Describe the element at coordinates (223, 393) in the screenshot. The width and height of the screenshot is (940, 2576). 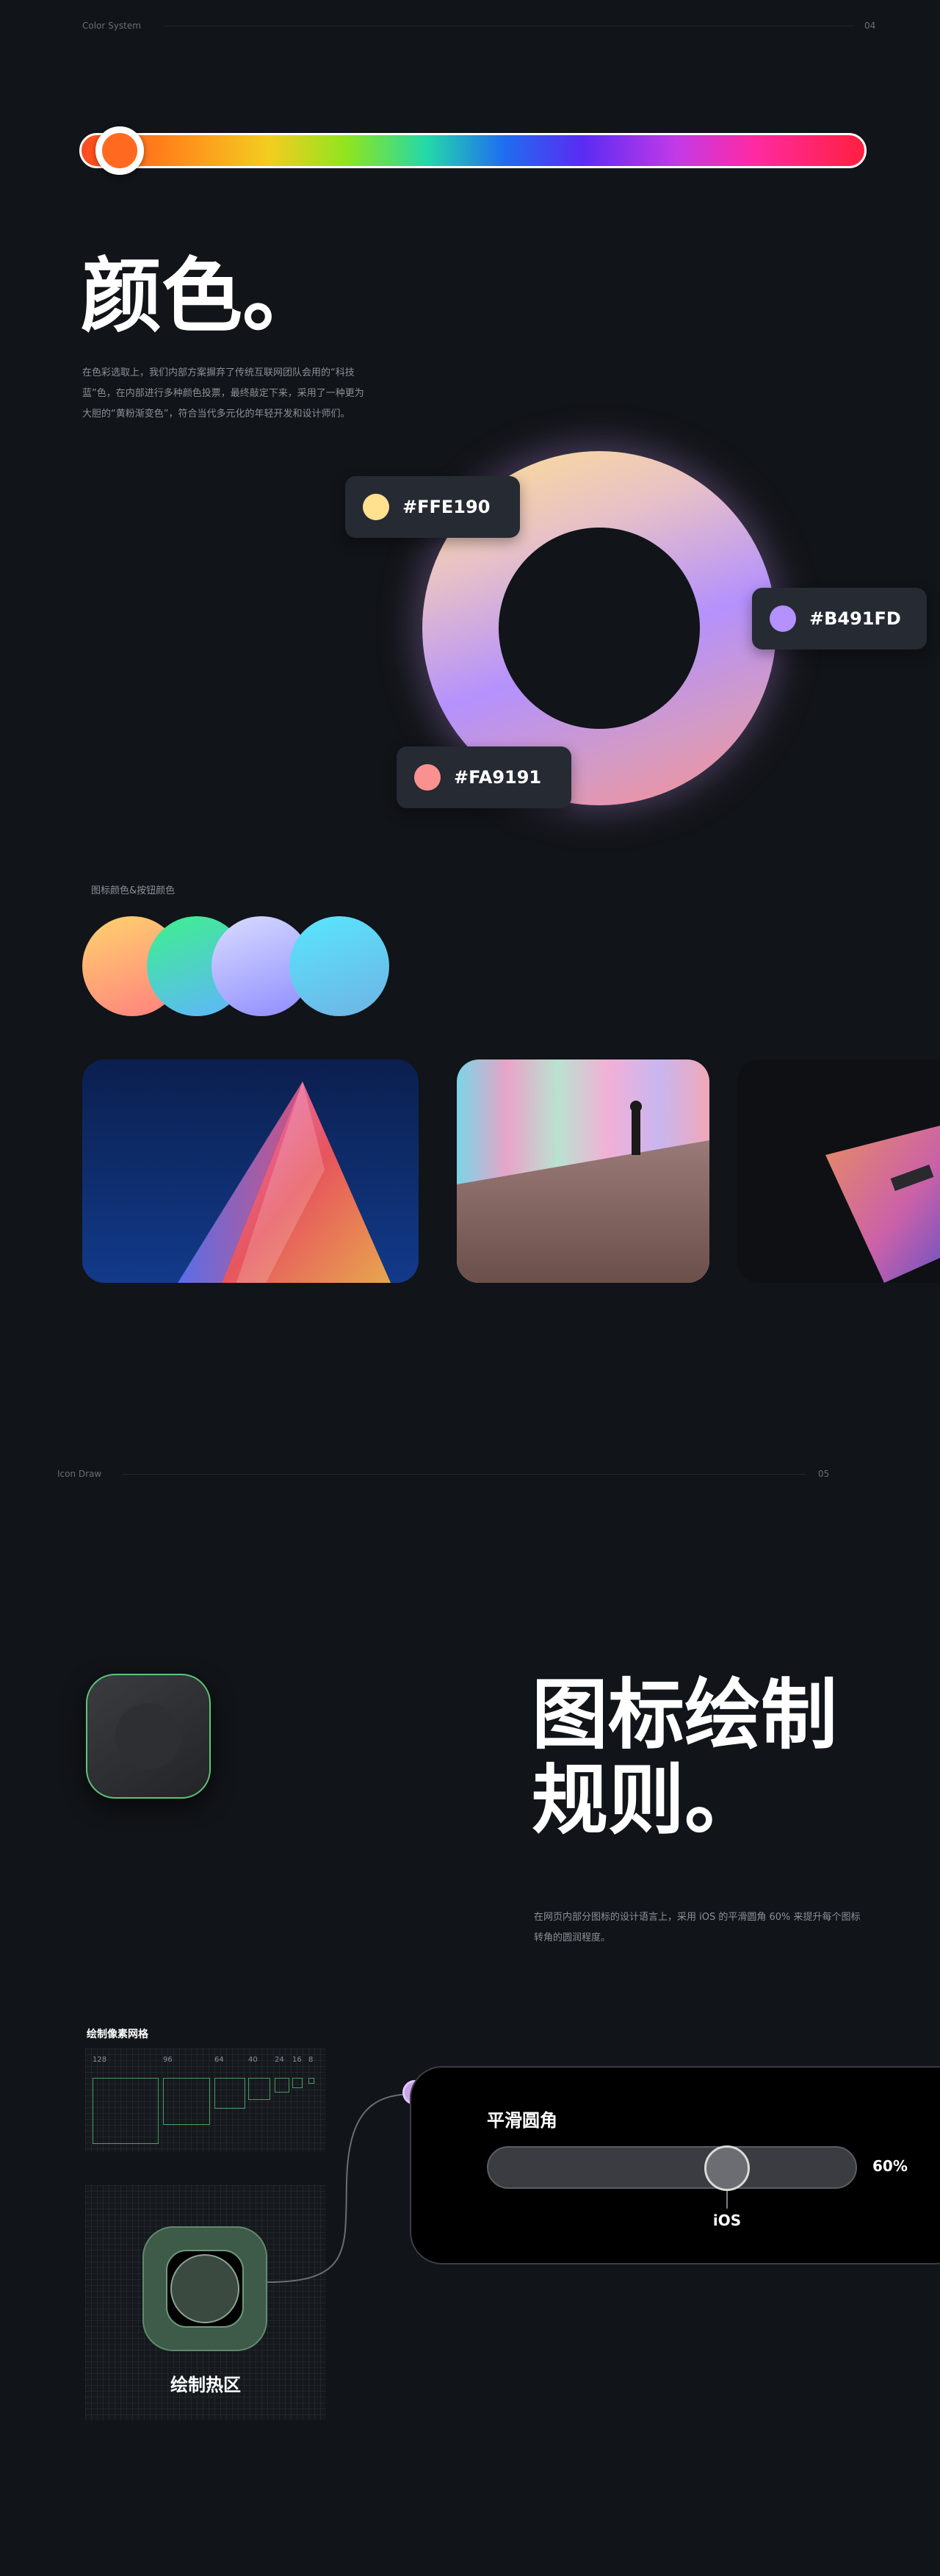
I see `description-line: 蓝”色，在内部进行多种颜色投票，最终敲定下来，采用了一种更为` at that location.